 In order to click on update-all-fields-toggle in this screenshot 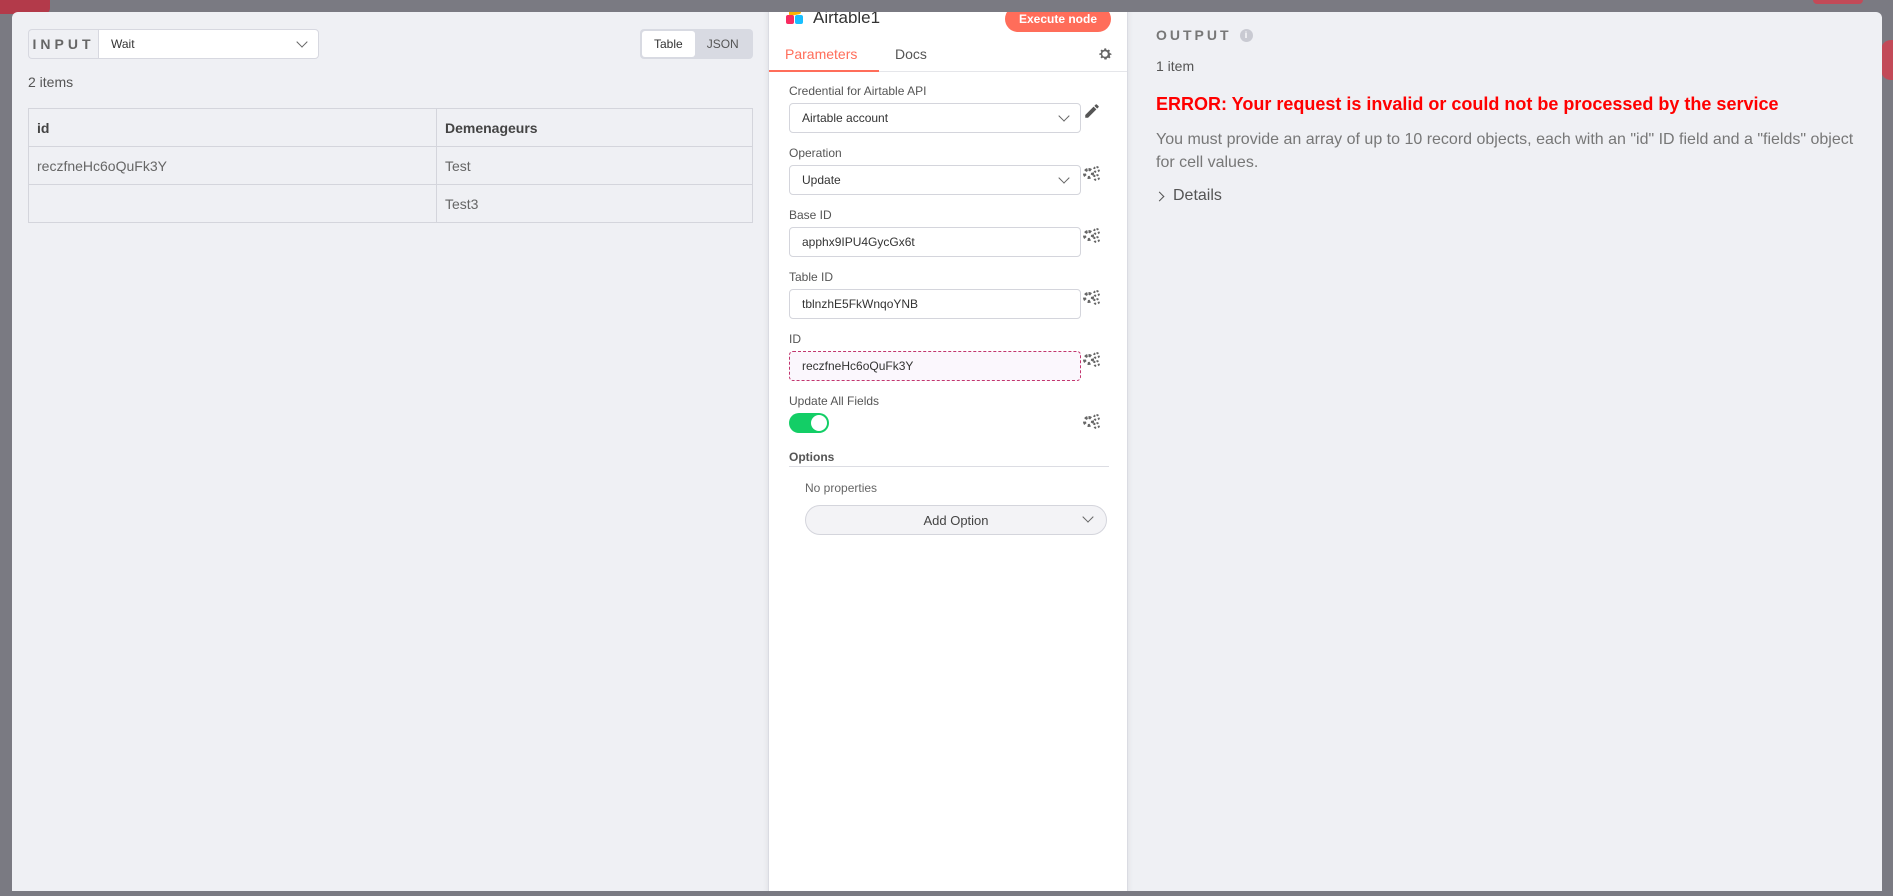, I will do `click(809, 423)`.